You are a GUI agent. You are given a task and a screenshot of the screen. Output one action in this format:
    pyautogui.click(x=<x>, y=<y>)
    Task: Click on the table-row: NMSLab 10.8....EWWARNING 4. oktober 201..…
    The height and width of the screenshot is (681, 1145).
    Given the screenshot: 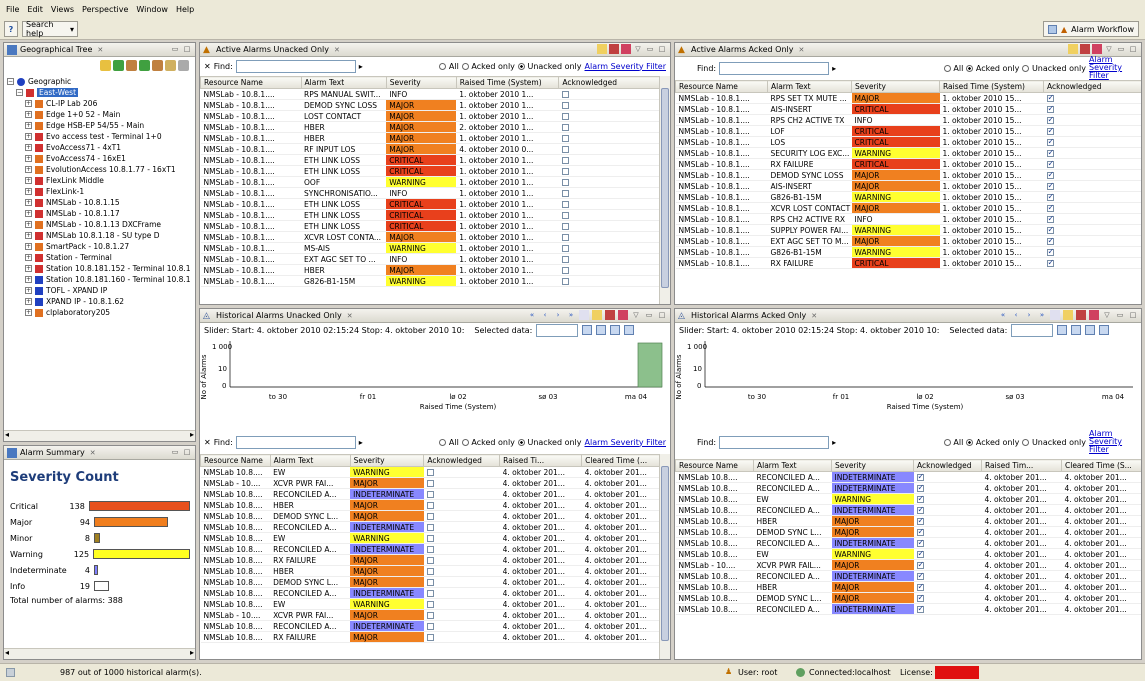 What is the action you would take?
    pyautogui.click(x=429, y=472)
    